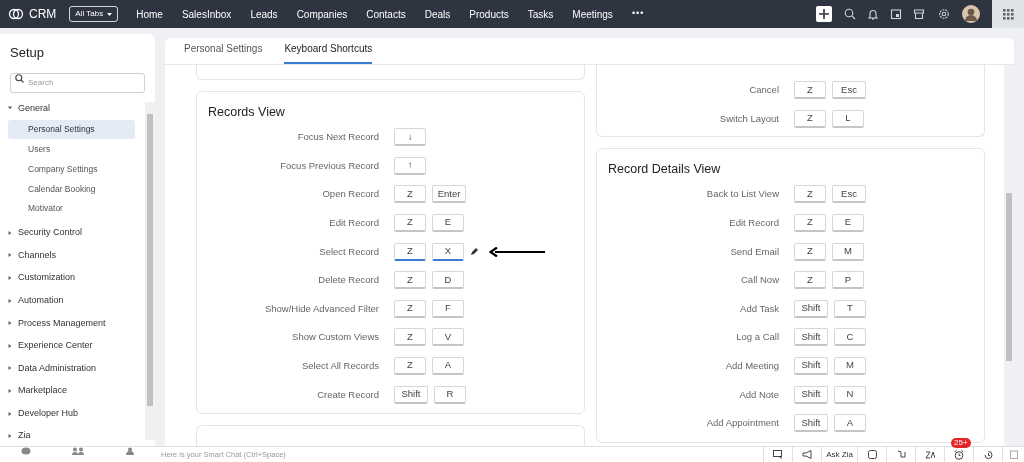 This screenshot has width=1024, height=462. What do you see at coordinates (335, 337) in the screenshot?
I see `shortcut-label: Show Custom Views` at bounding box center [335, 337].